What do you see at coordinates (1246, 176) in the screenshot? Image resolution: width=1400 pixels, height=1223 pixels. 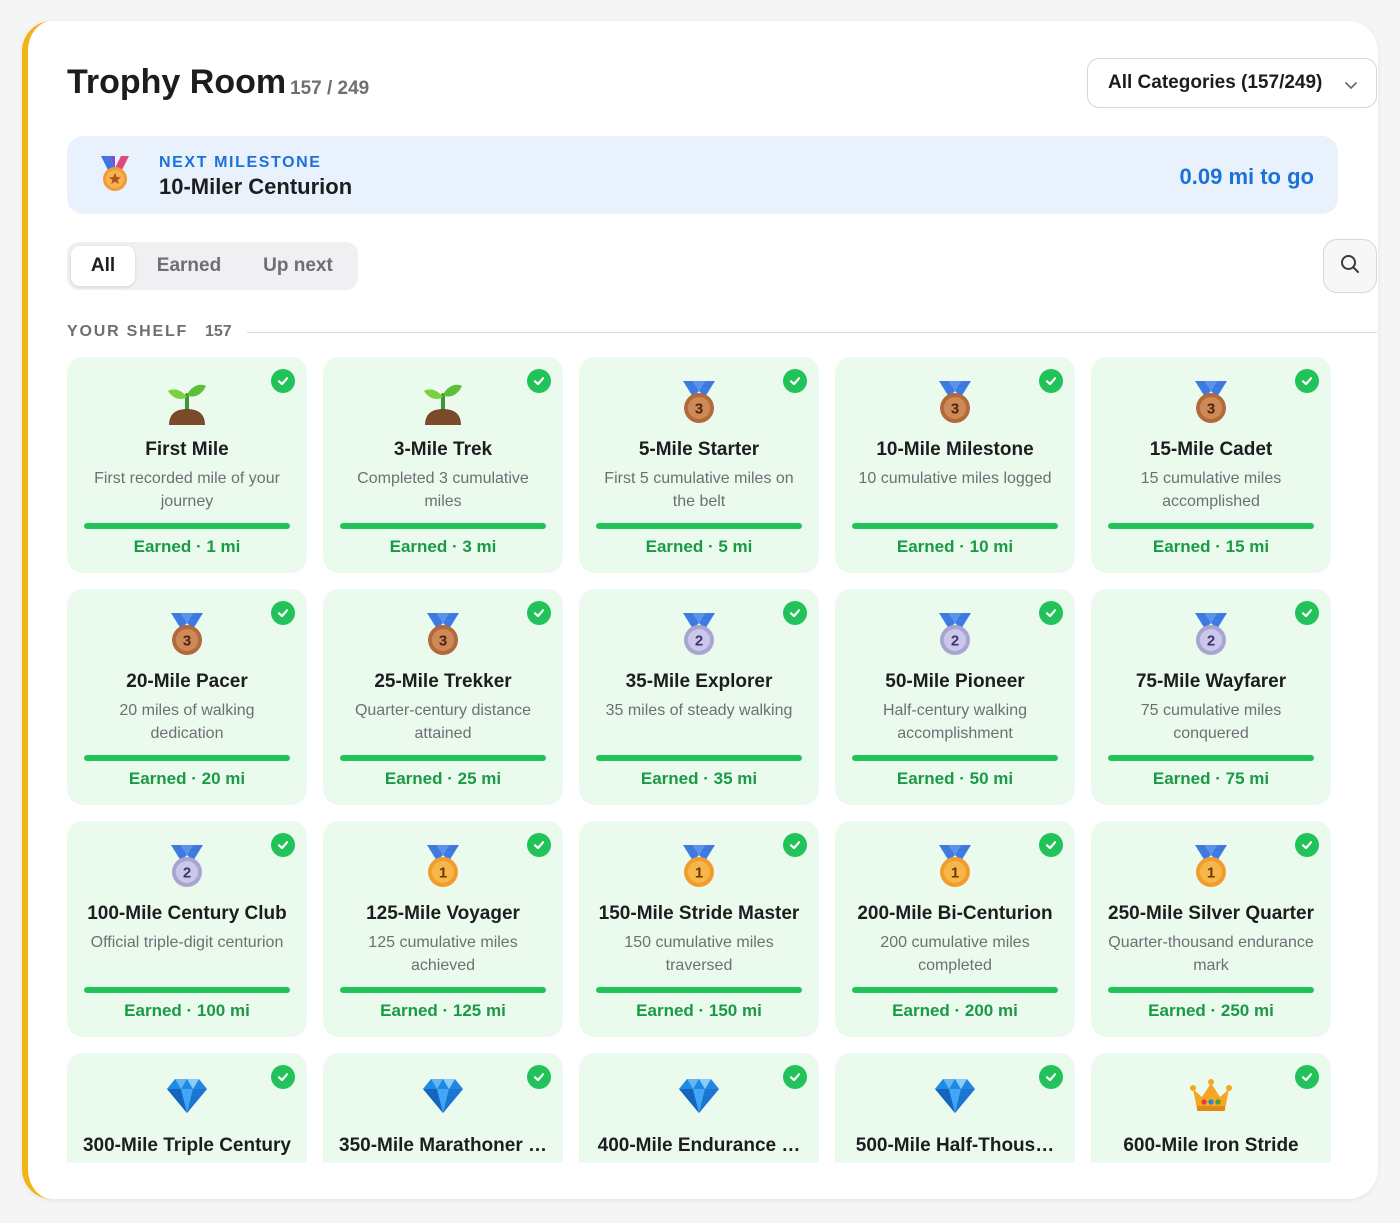 I see `milestone-remaining: 0.09 mi to go` at bounding box center [1246, 176].